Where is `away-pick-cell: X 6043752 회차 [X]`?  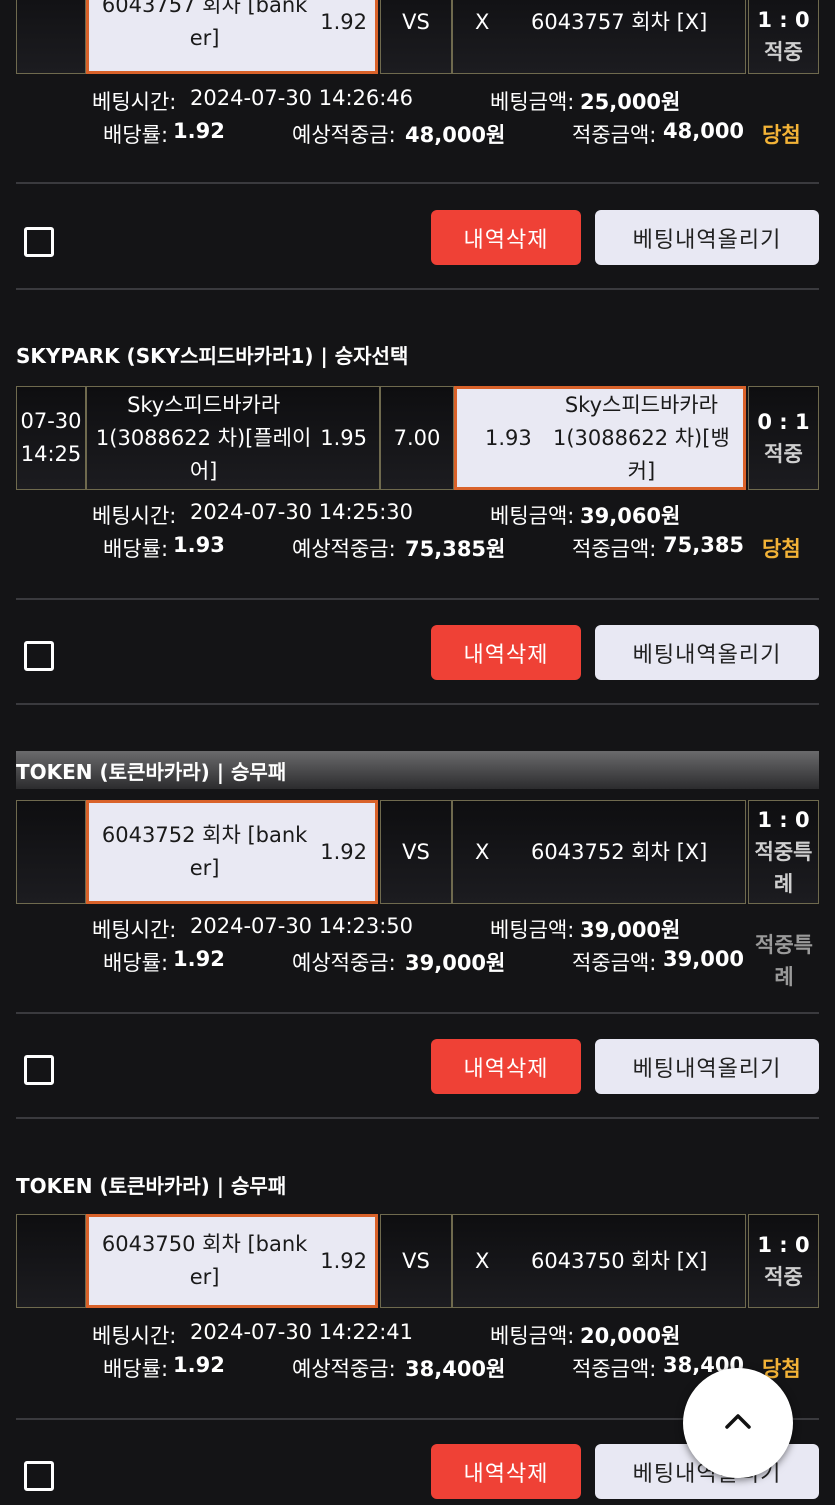 away-pick-cell: X 6043752 회차 [X] is located at coordinates (599, 852).